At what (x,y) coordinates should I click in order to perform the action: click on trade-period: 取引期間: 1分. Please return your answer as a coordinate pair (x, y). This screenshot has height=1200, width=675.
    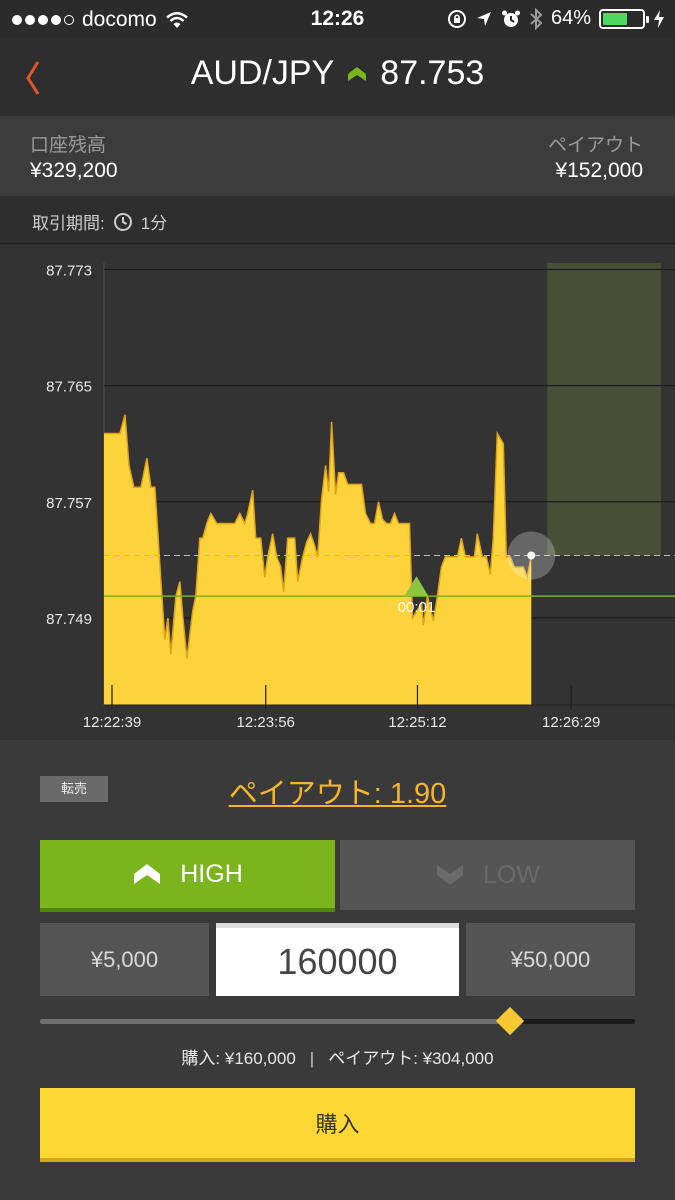
    Looking at the image, I should click on (337, 220).